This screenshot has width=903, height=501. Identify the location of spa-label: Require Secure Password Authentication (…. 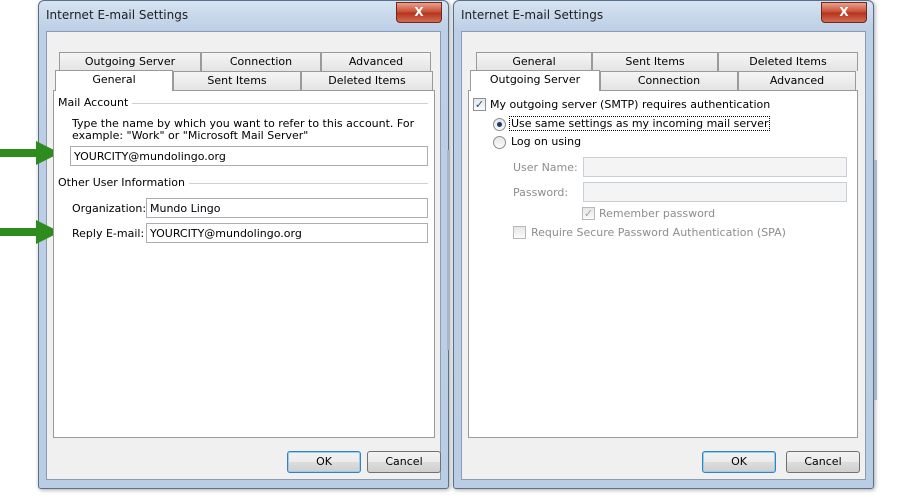
(658, 232).